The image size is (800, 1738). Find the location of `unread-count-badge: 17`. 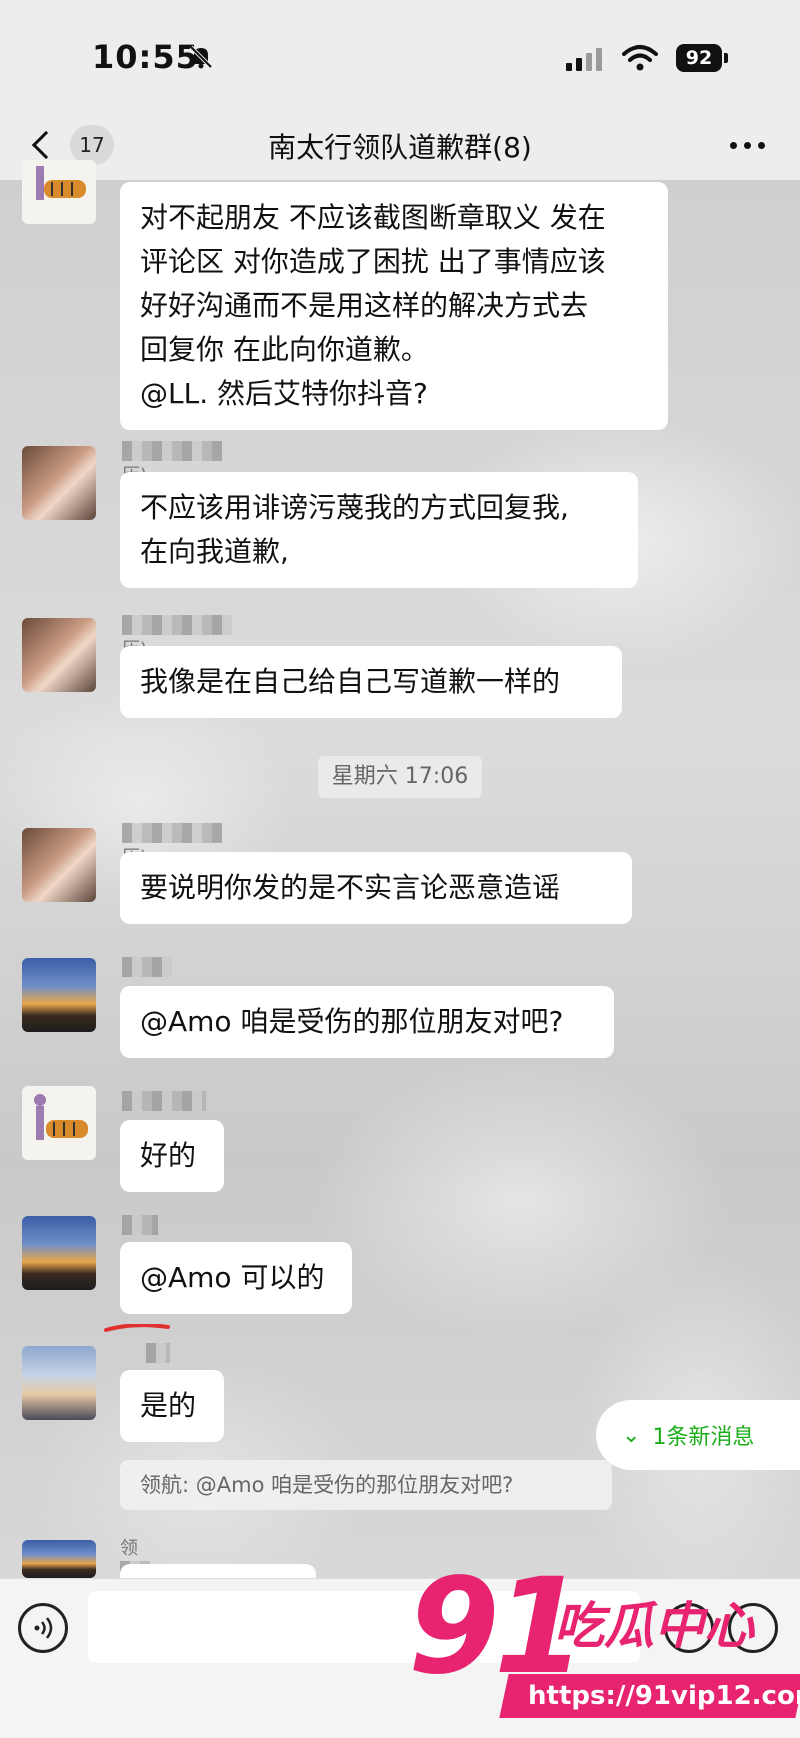

unread-count-badge: 17 is located at coordinates (92, 145).